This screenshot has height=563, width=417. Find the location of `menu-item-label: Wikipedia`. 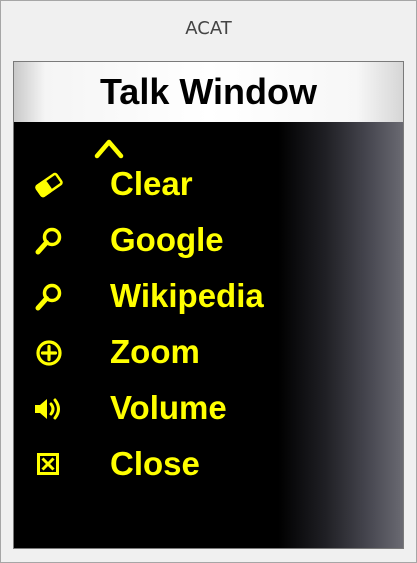

menu-item-label: Wikipedia is located at coordinates (187, 295).